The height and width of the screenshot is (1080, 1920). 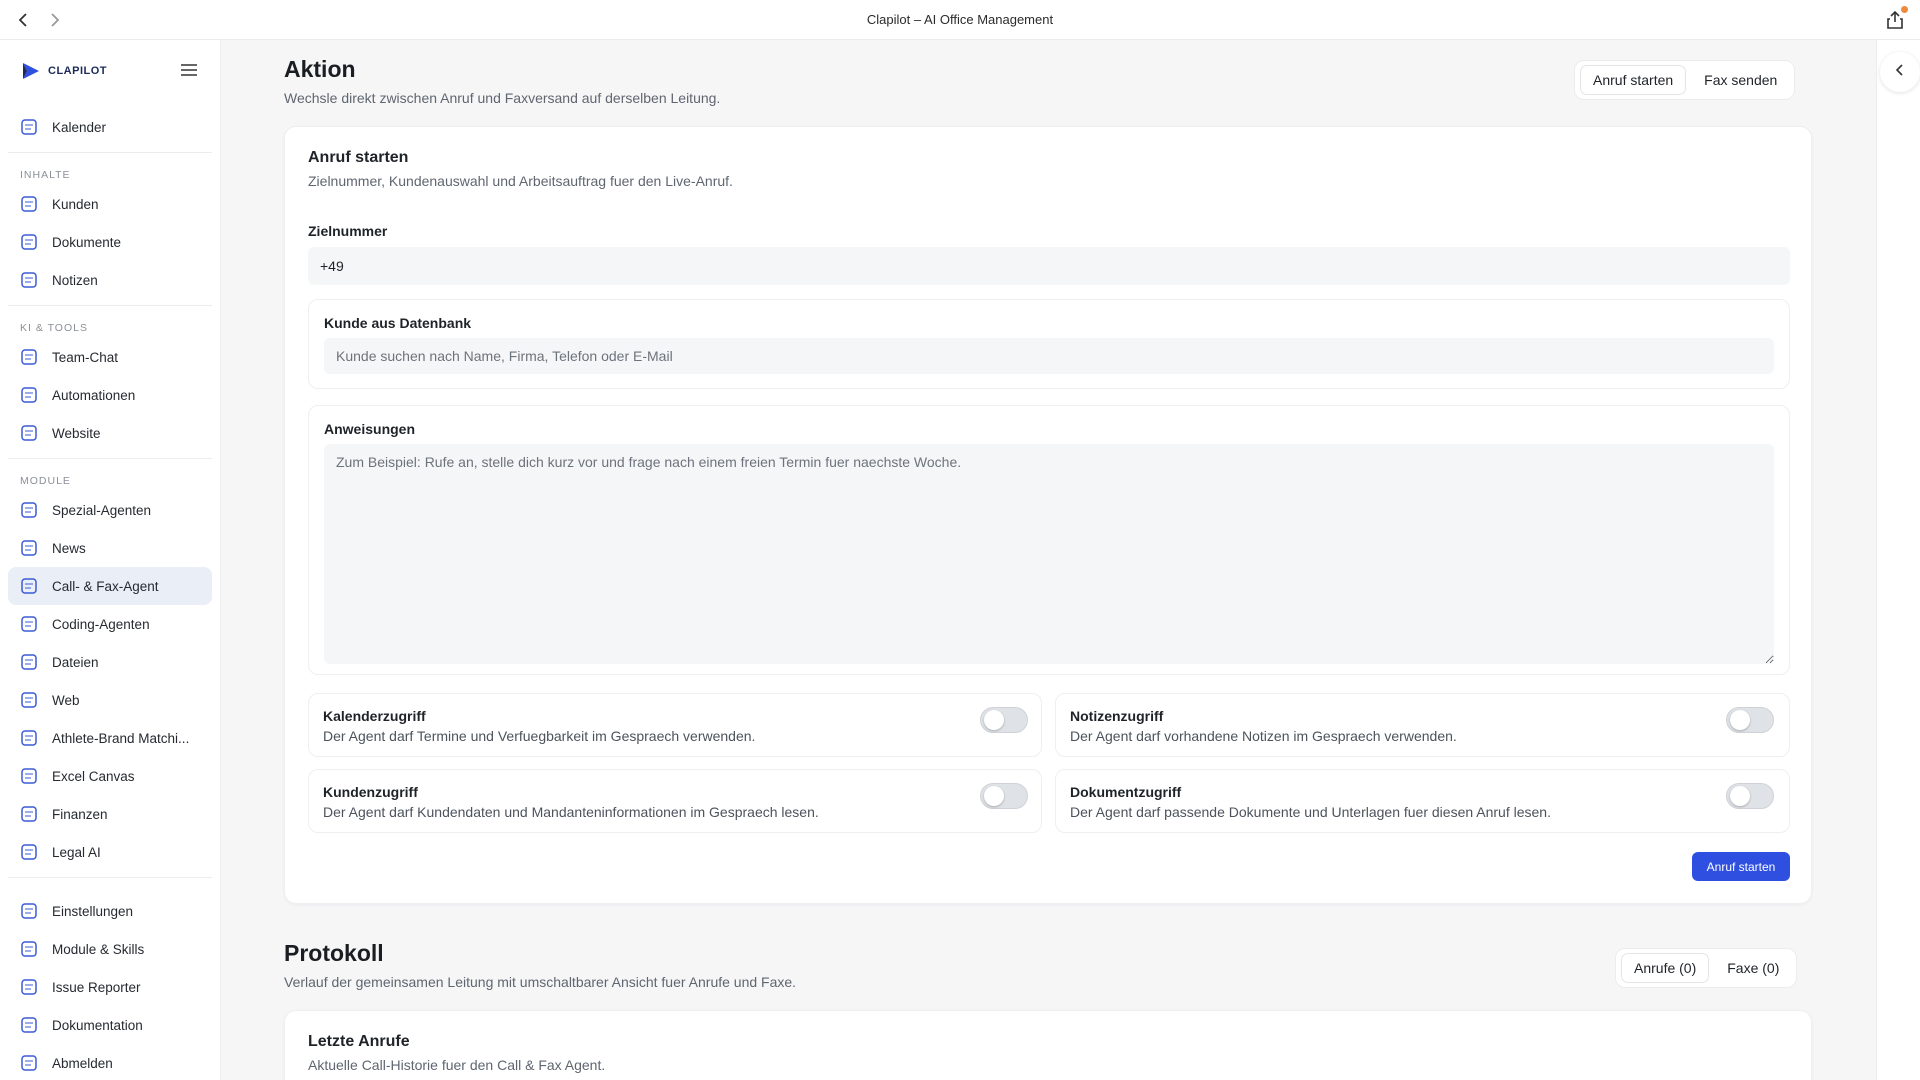 What do you see at coordinates (97, 1025) in the screenshot?
I see `sidebar-item-label: Dokumentation` at bounding box center [97, 1025].